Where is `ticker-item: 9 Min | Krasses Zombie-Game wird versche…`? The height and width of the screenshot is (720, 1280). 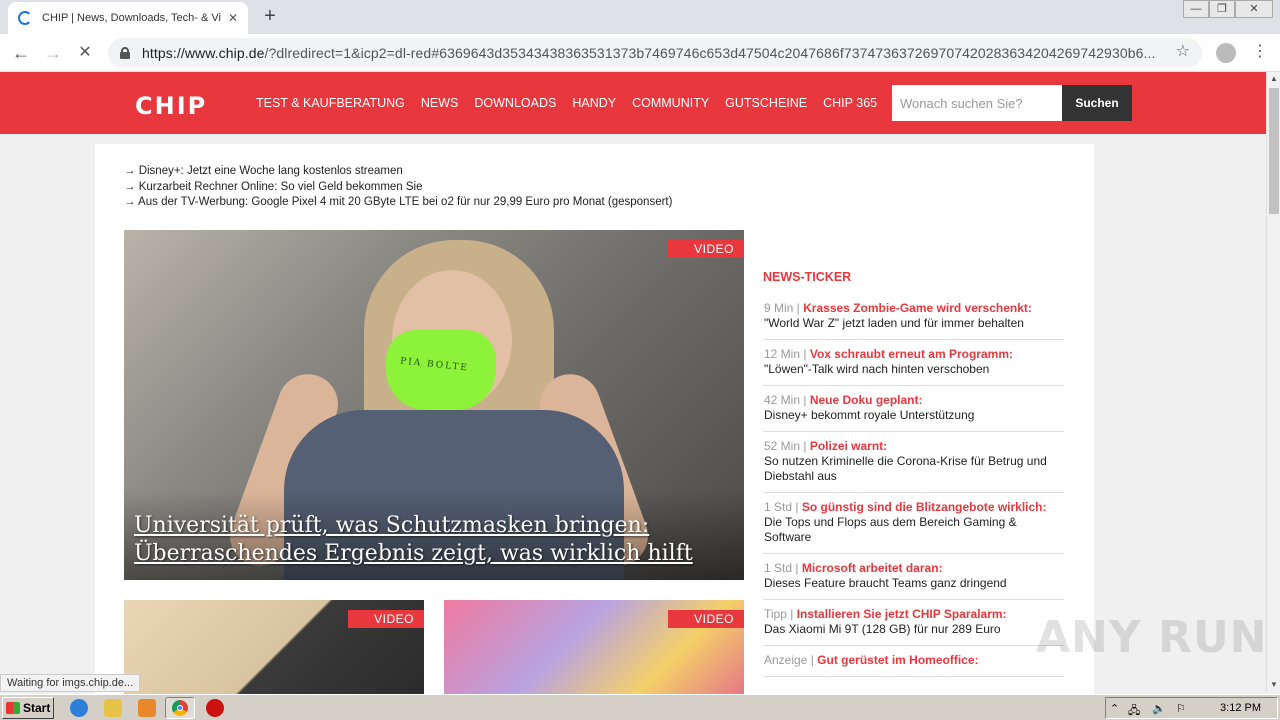
ticker-item: 9 Min | Krasses Zombie-Game wird versche… is located at coordinates (913, 317).